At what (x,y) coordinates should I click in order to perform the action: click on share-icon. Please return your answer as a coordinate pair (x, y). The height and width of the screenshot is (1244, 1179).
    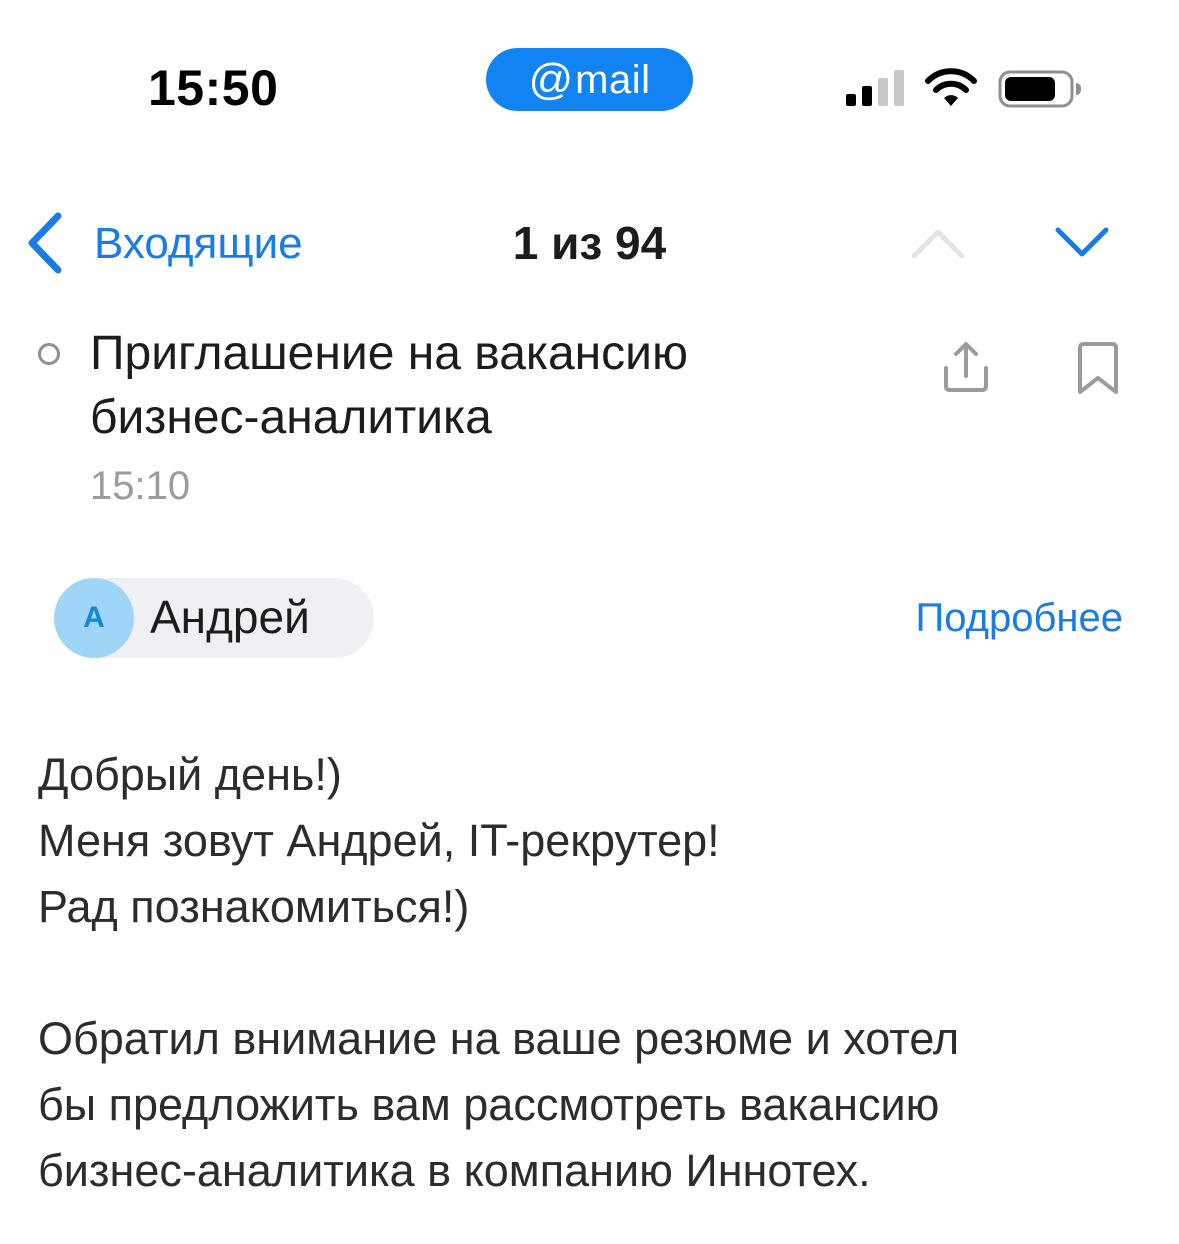
    Looking at the image, I should click on (966, 367).